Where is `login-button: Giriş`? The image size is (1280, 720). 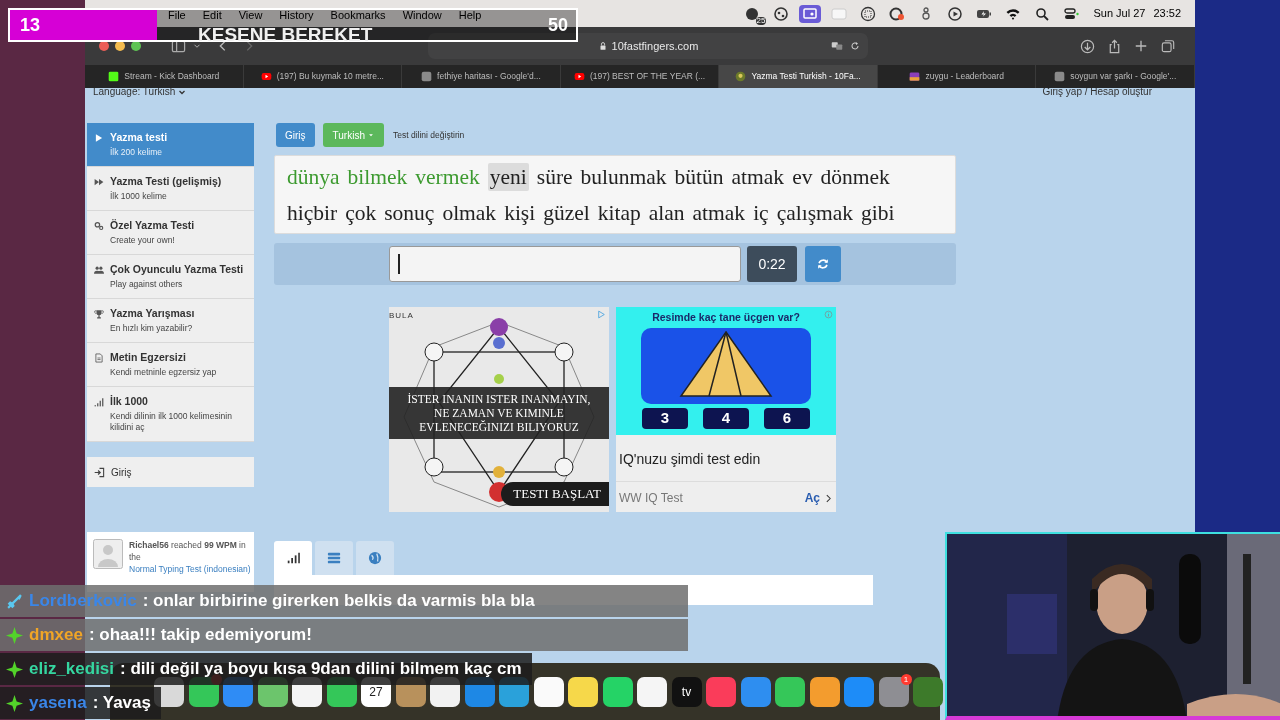
login-button: Giriş is located at coordinates (295, 135).